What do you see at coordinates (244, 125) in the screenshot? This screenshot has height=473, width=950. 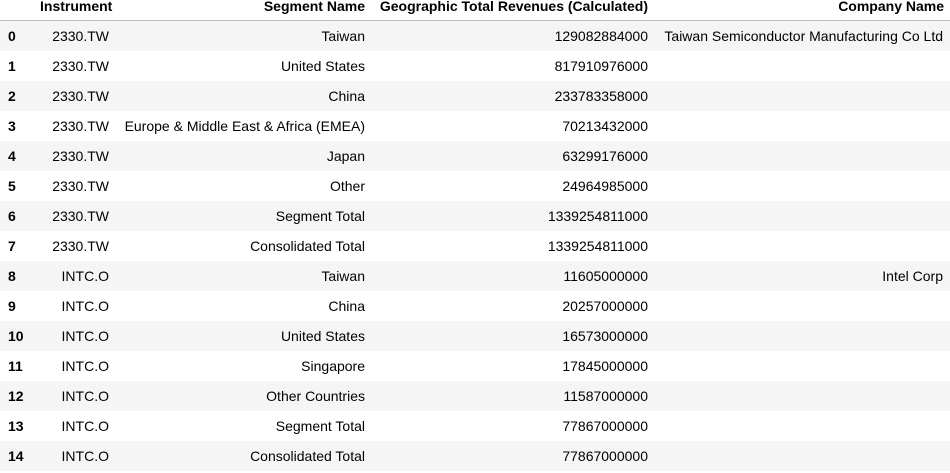 I see `segment-name-cell: Europe & Middle East & Africa (EMEA)` at bounding box center [244, 125].